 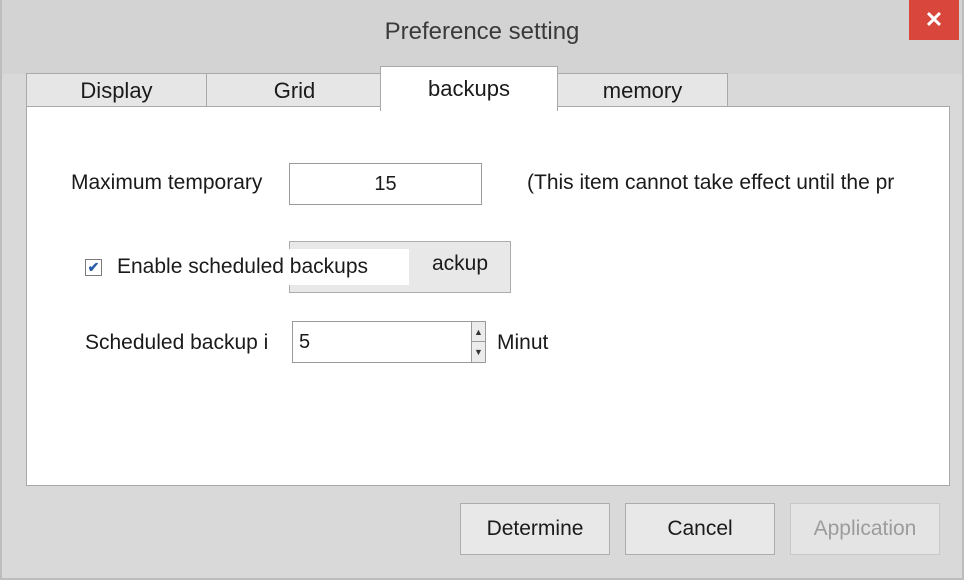 I want to click on cancel-button: Cancel, so click(x=700, y=529).